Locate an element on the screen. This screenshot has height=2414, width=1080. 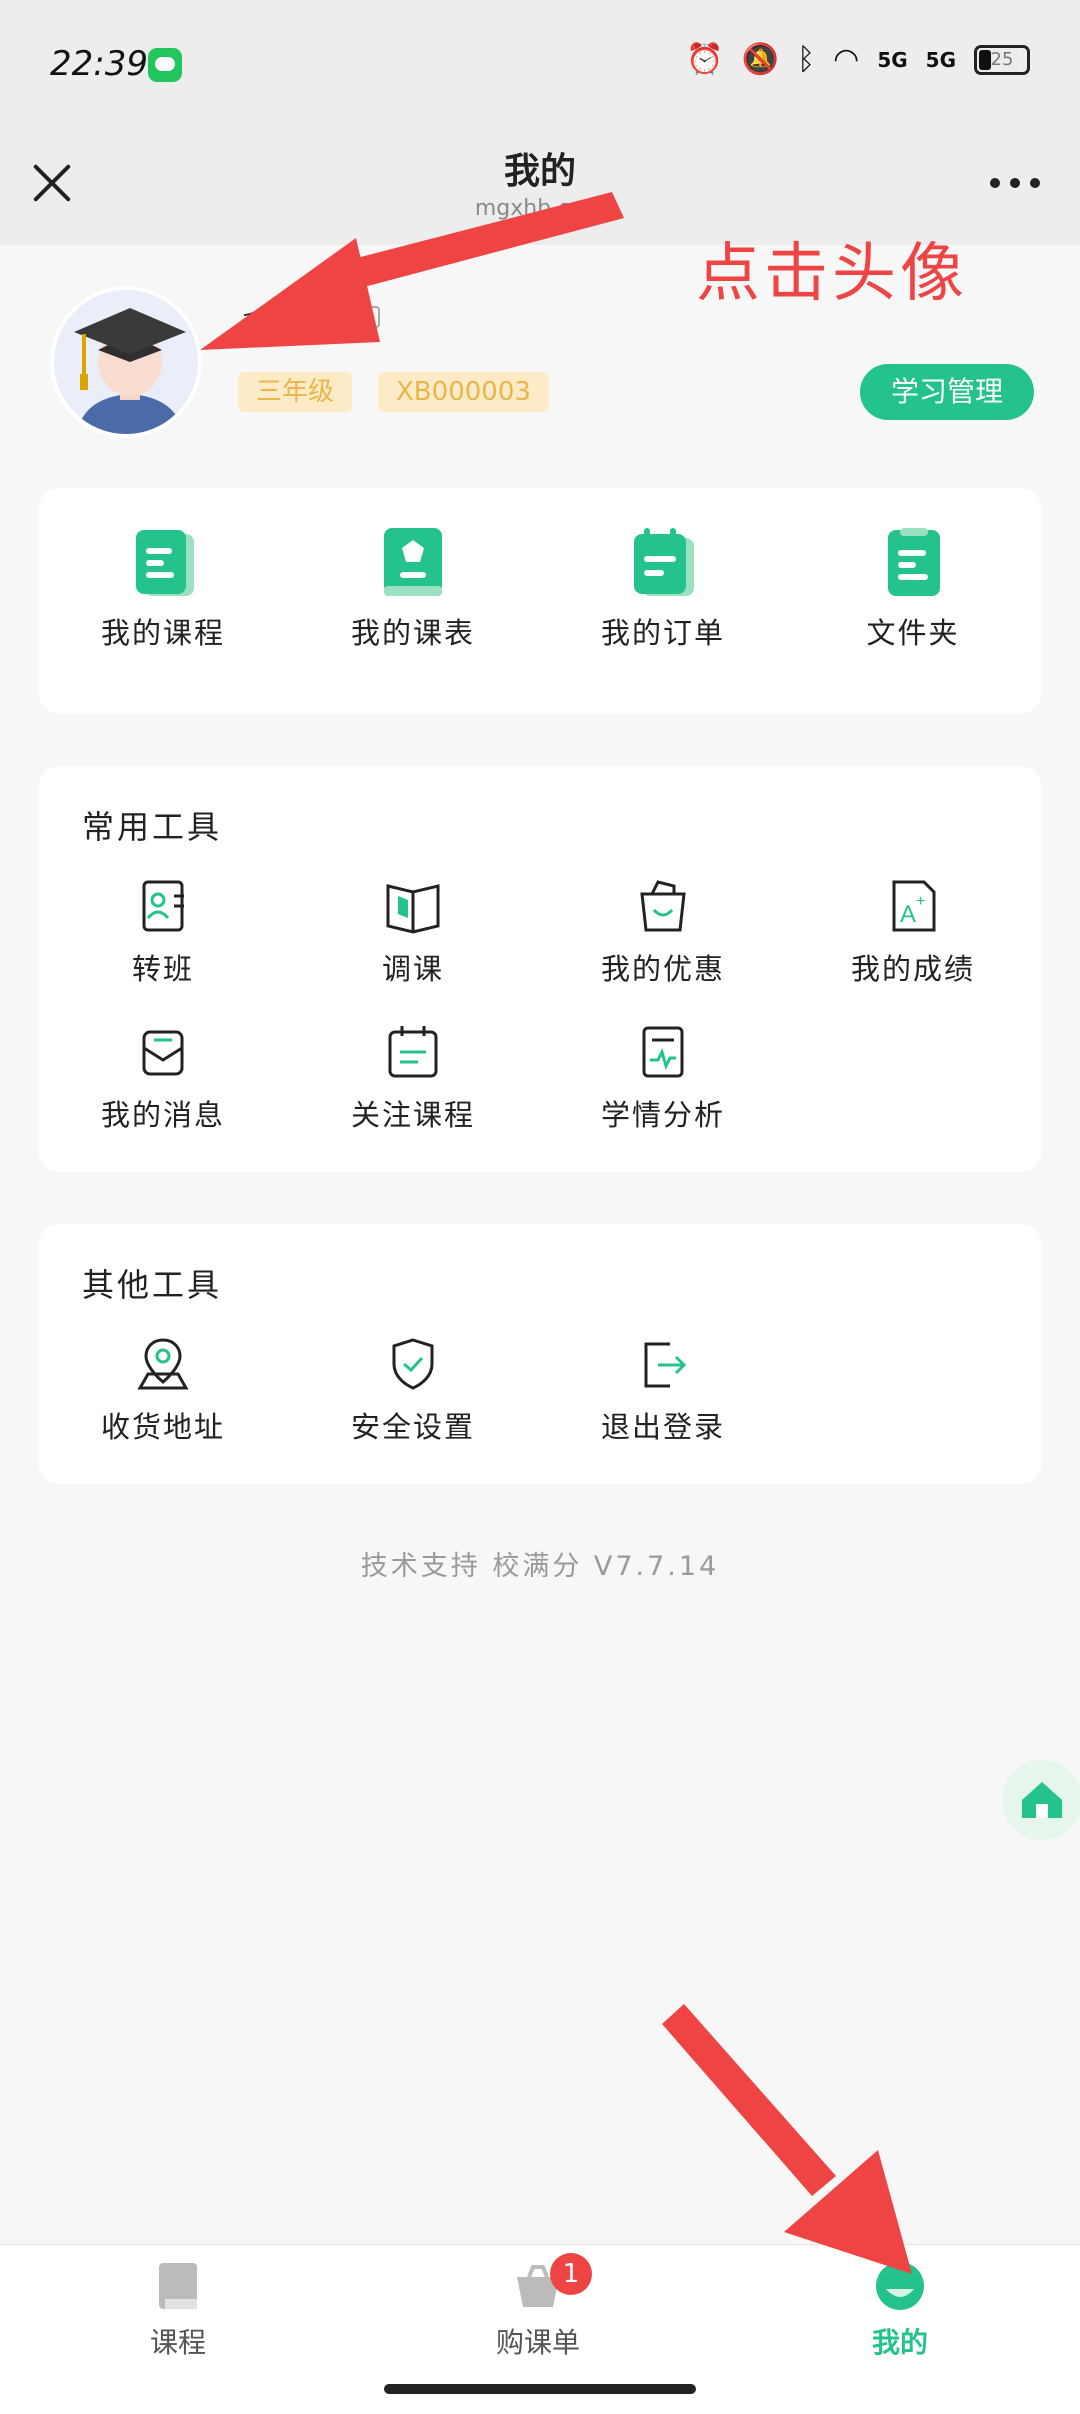
tool-follow-courses: 关注课程 is located at coordinates (413, 1079).